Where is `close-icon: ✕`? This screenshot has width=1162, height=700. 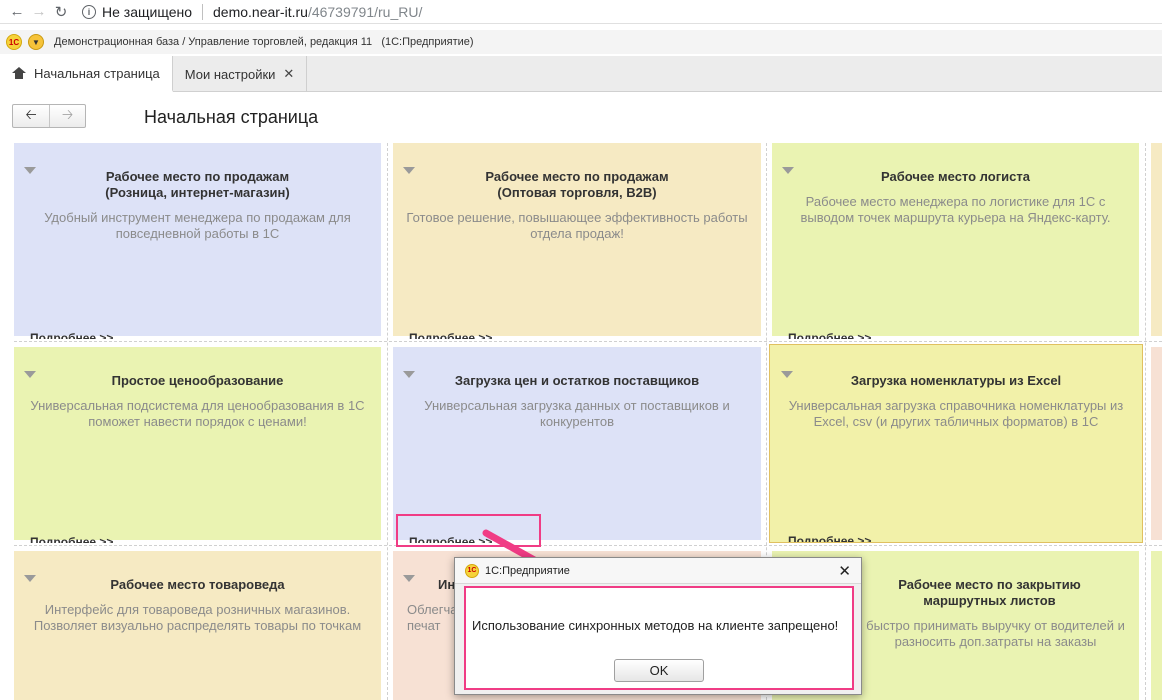
close-icon: ✕ is located at coordinates (844, 571).